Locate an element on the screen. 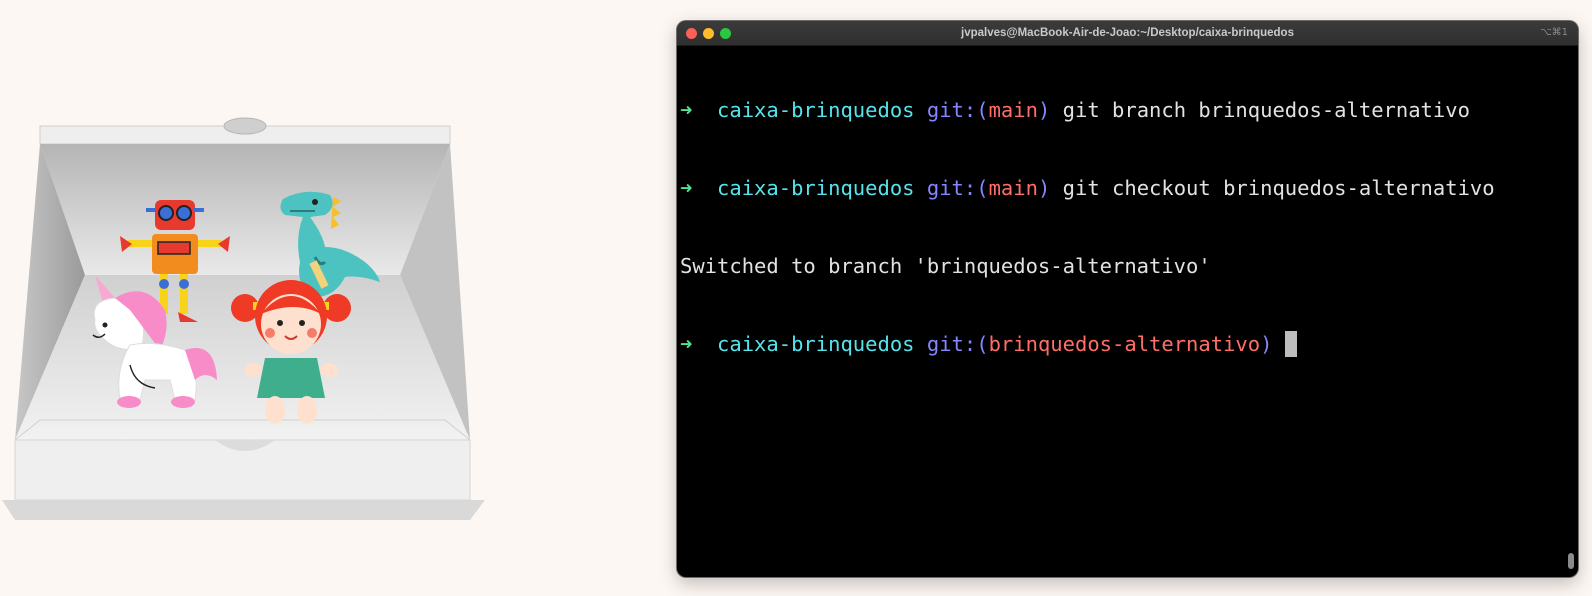  text-cursor is located at coordinates (1290, 344).